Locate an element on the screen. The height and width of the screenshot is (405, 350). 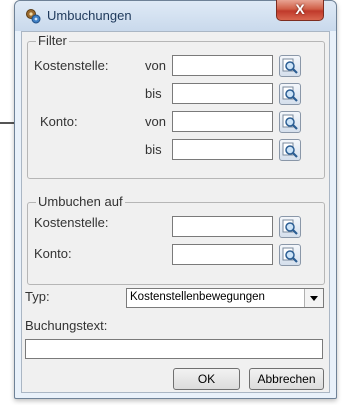
gears-icon is located at coordinates (33, 16).